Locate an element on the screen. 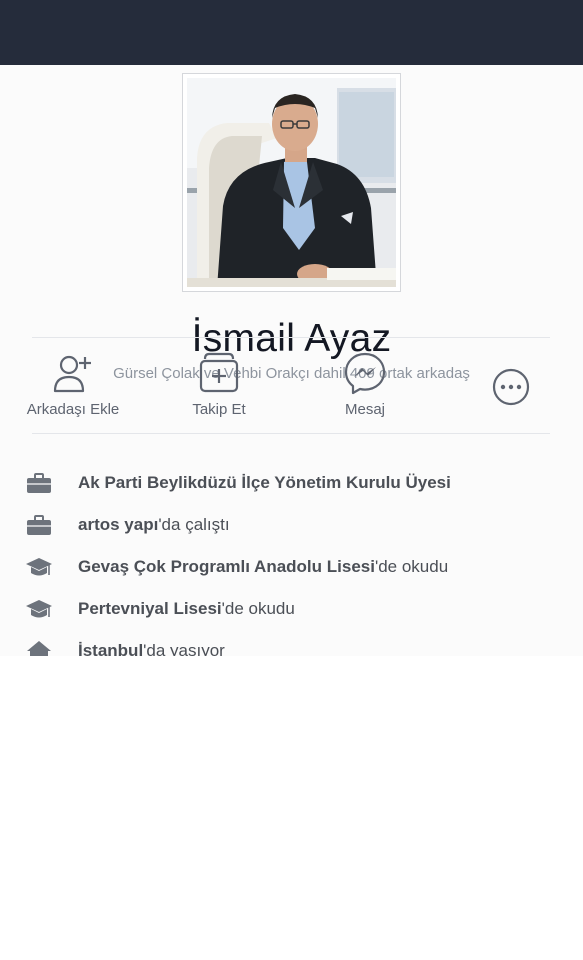  info-row-education: Pertevniyal Lisesi'de okudu is located at coordinates (291, 610).